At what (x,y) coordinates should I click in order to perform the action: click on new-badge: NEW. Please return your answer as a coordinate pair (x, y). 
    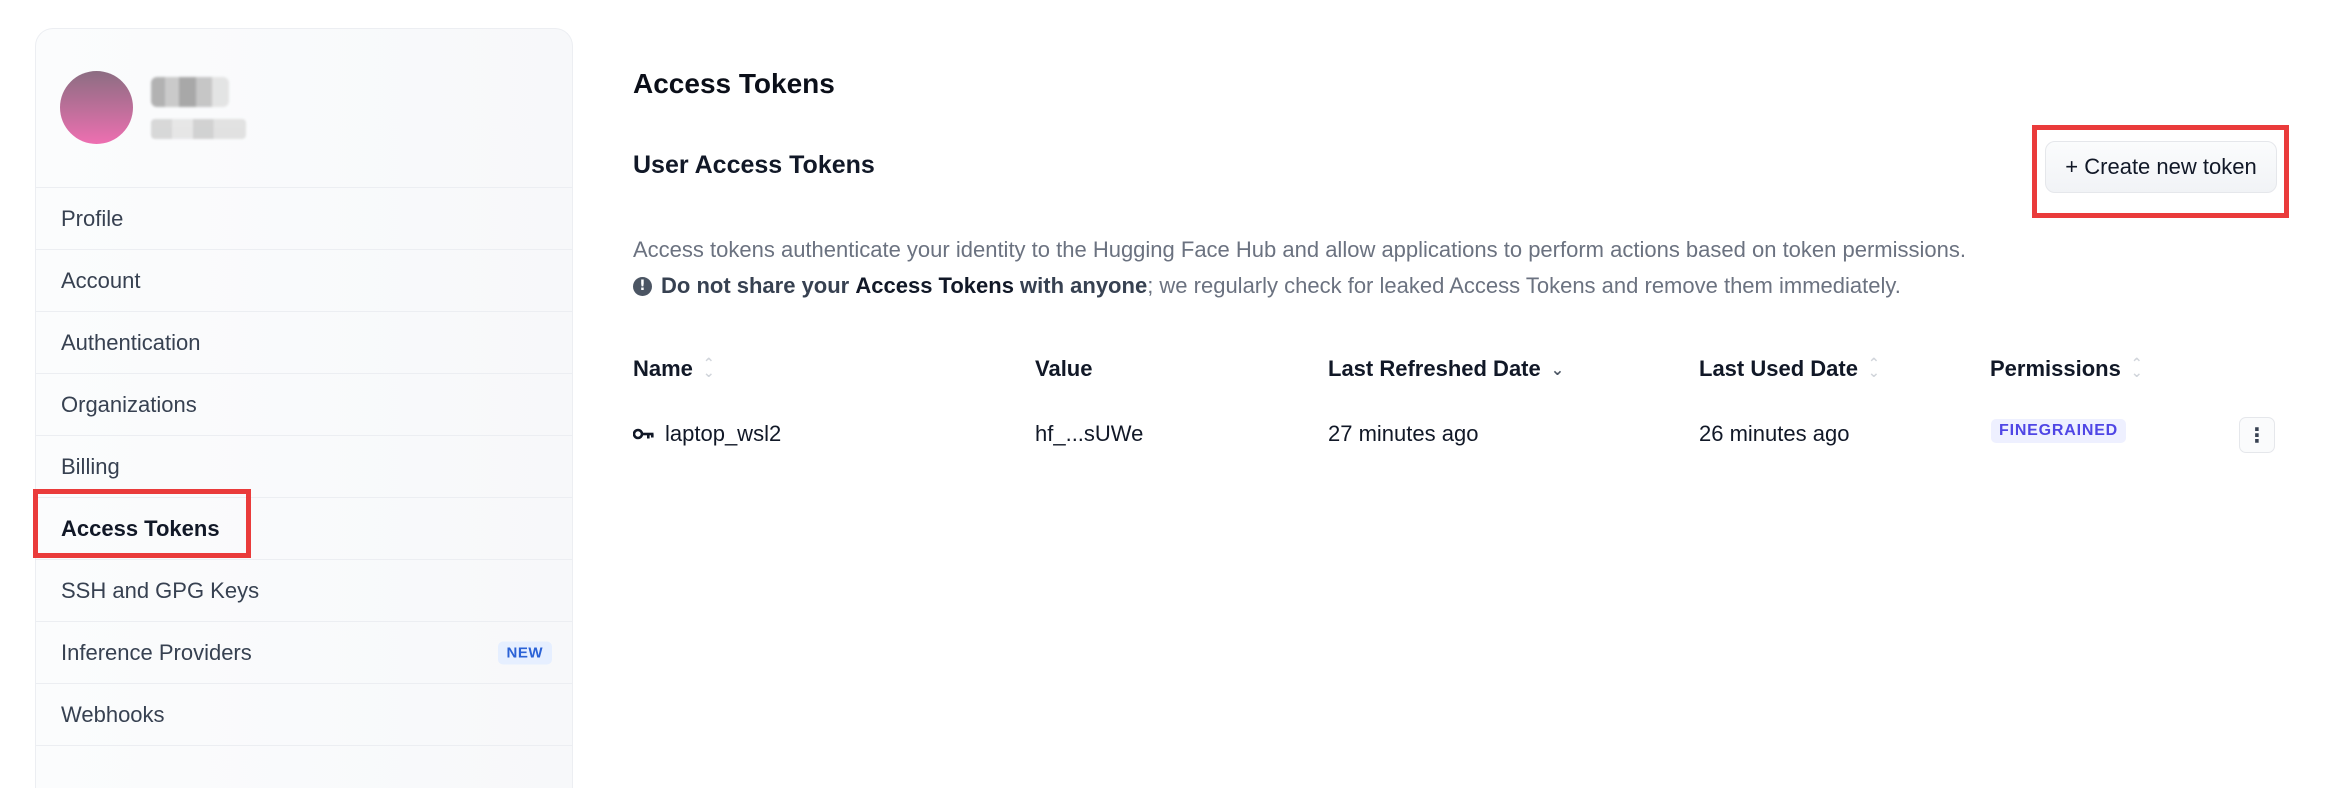
    Looking at the image, I should click on (524, 652).